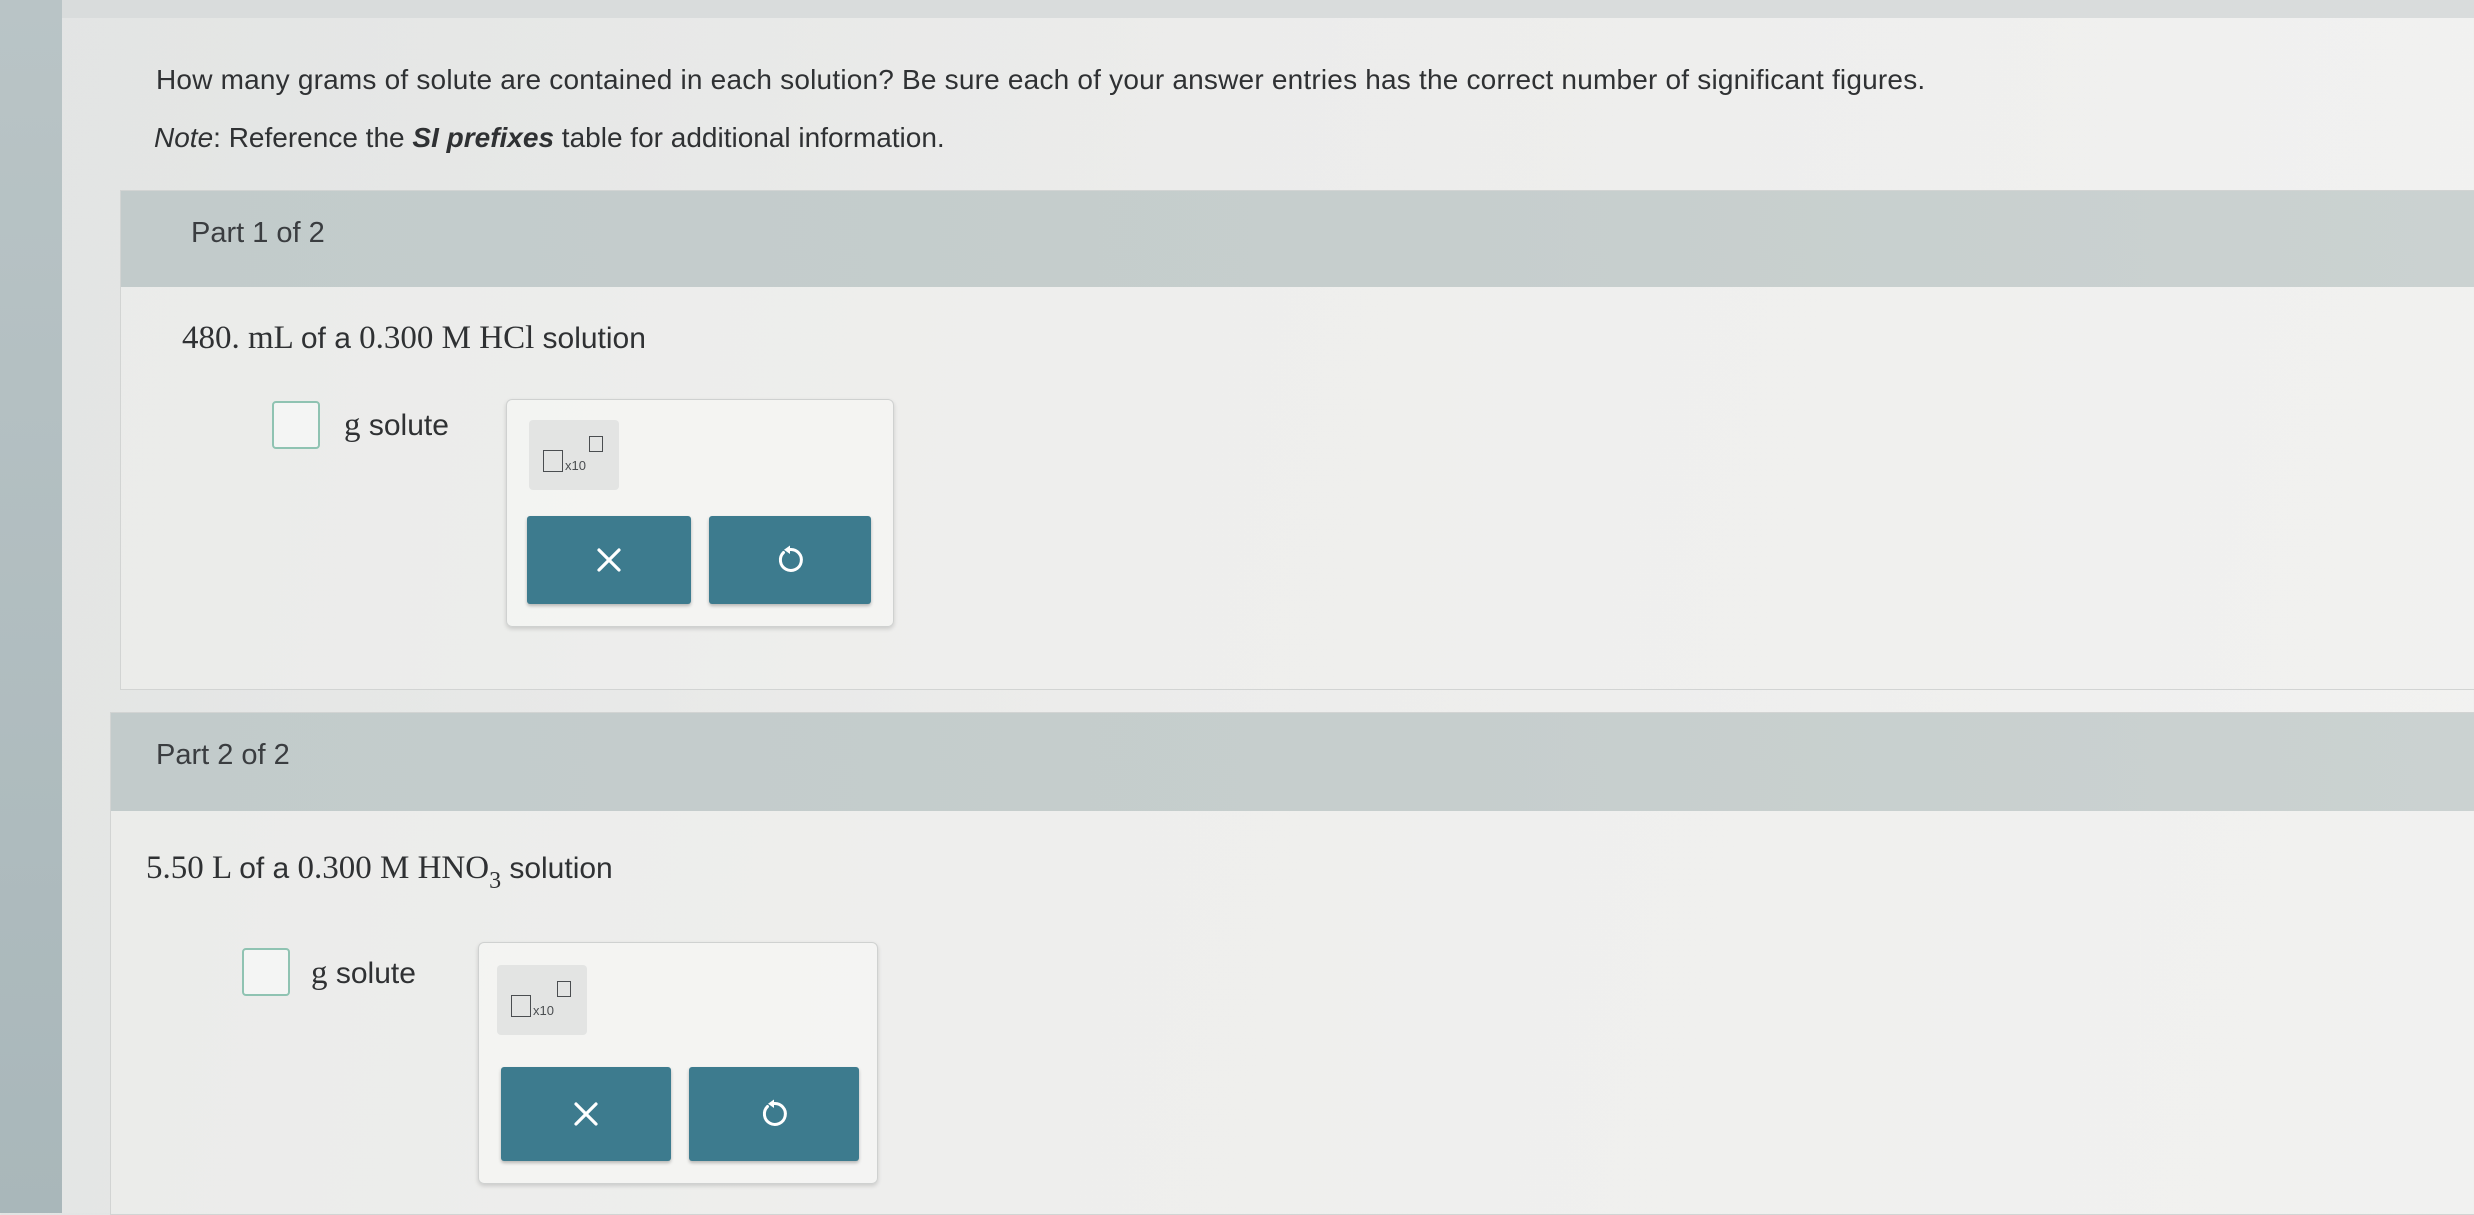 The image size is (2474, 1215). I want to click on part-2-undo-button, so click(774, 1114).